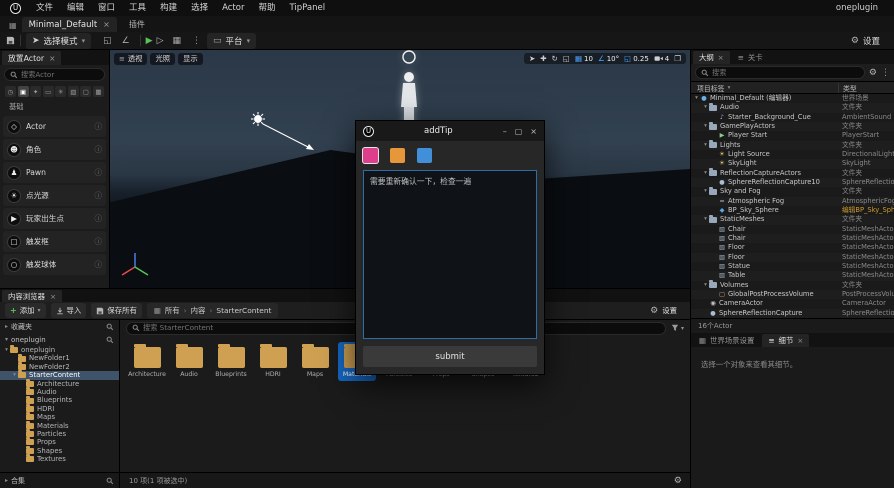 The image size is (894, 488). What do you see at coordinates (59, 383) in the screenshot?
I see `folder-tree-item-Architecture: Architecture` at bounding box center [59, 383].